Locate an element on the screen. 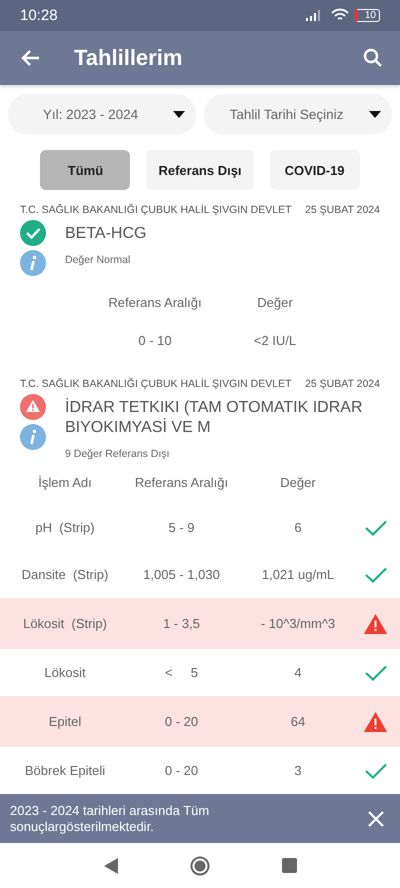 This screenshot has height=888, width=400. column-header: İşlem Adı is located at coordinates (65, 482).